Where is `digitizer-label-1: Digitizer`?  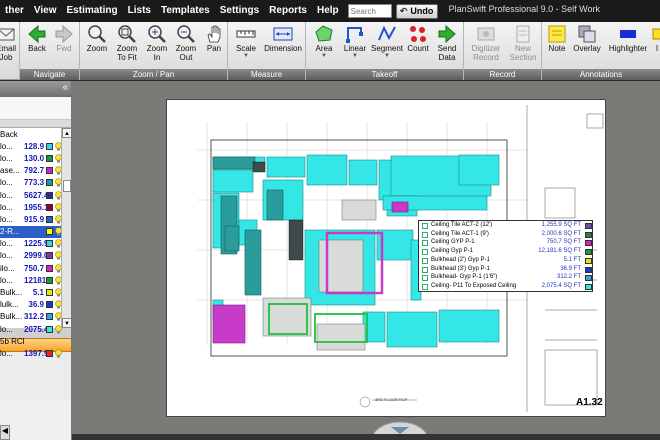 digitizer-label-1: Digitizer is located at coordinates (486, 48).